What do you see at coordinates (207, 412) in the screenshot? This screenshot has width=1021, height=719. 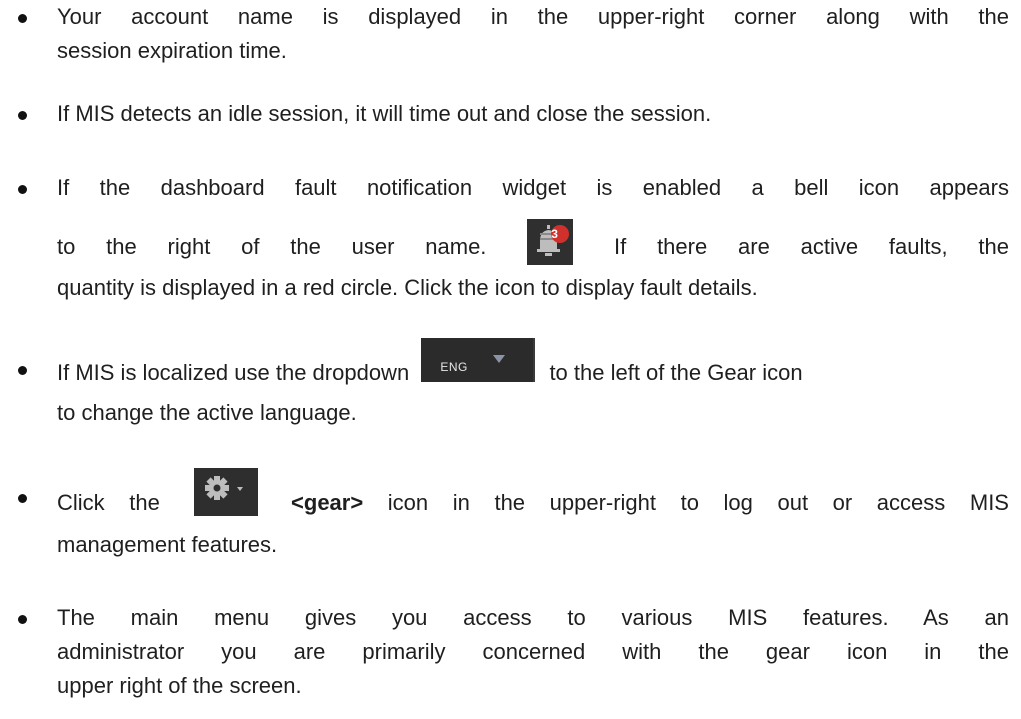 I see `paragraph-line: to change the active language.` at bounding box center [207, 412].